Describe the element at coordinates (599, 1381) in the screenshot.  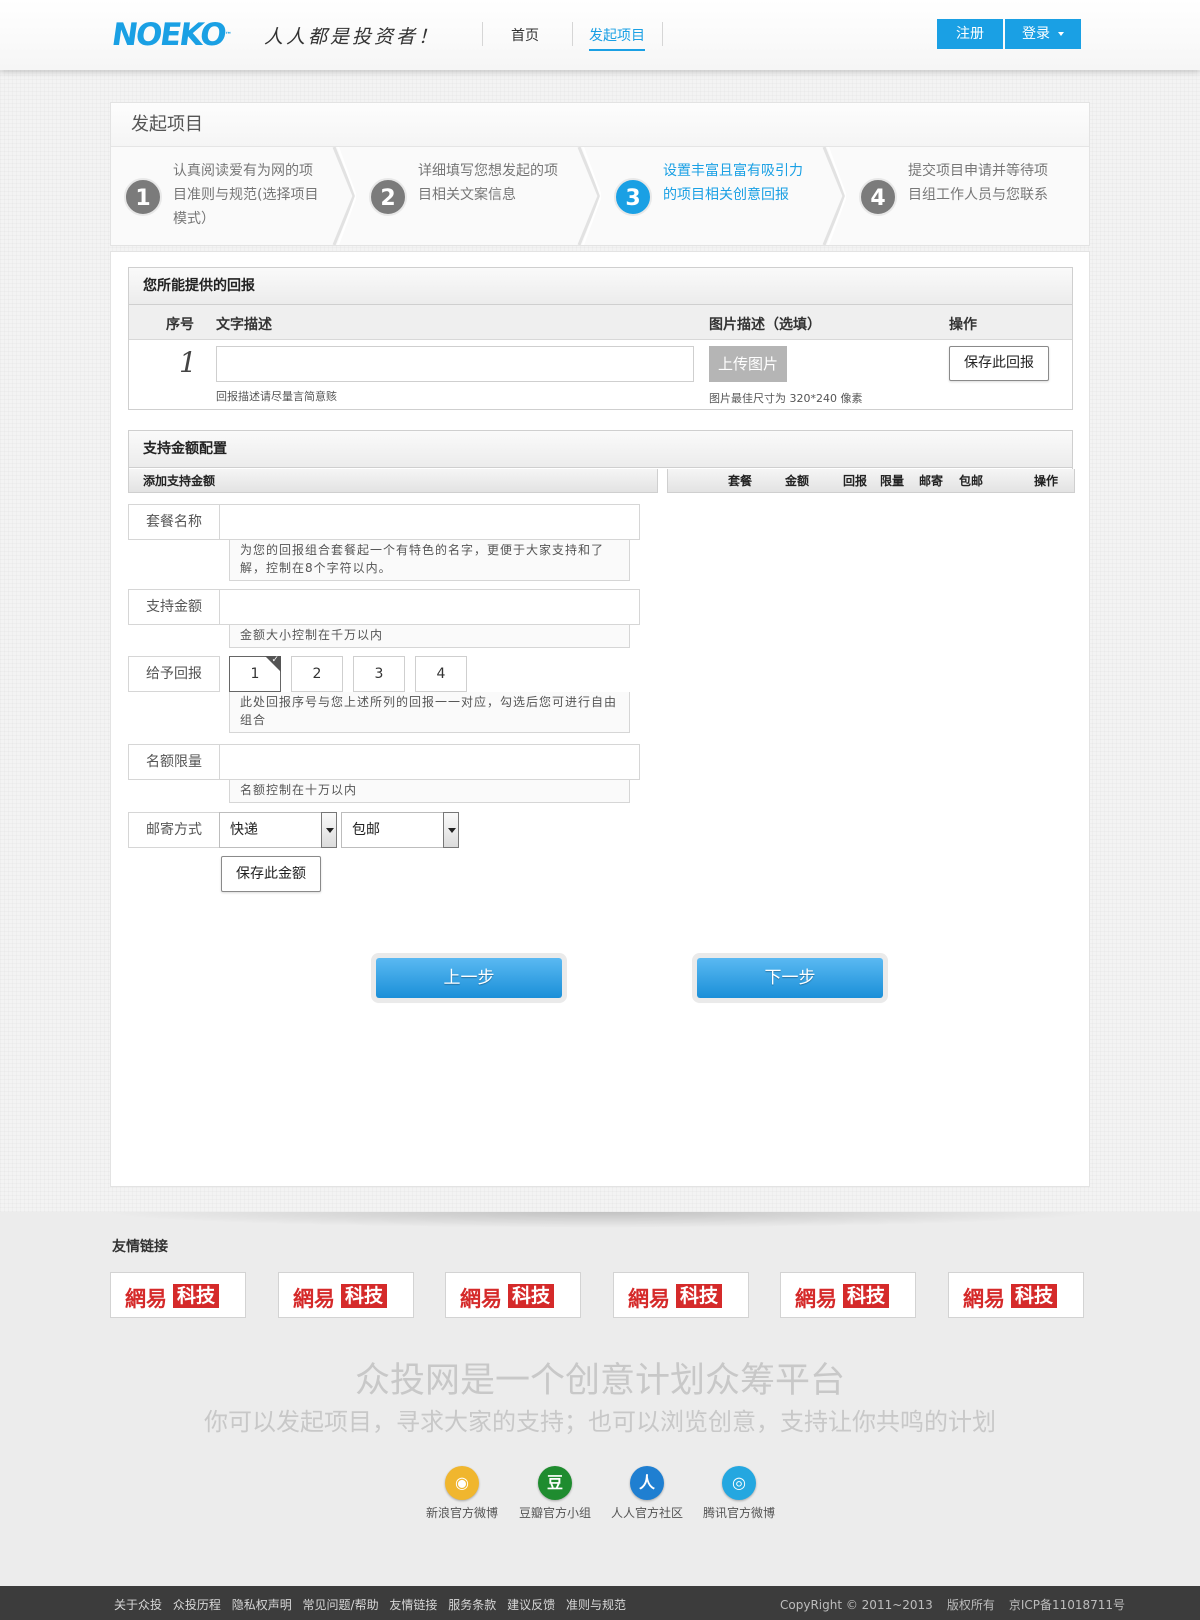
I see `footer-slogan-main: 众投网是一个创意计划众筹平台` at that location.